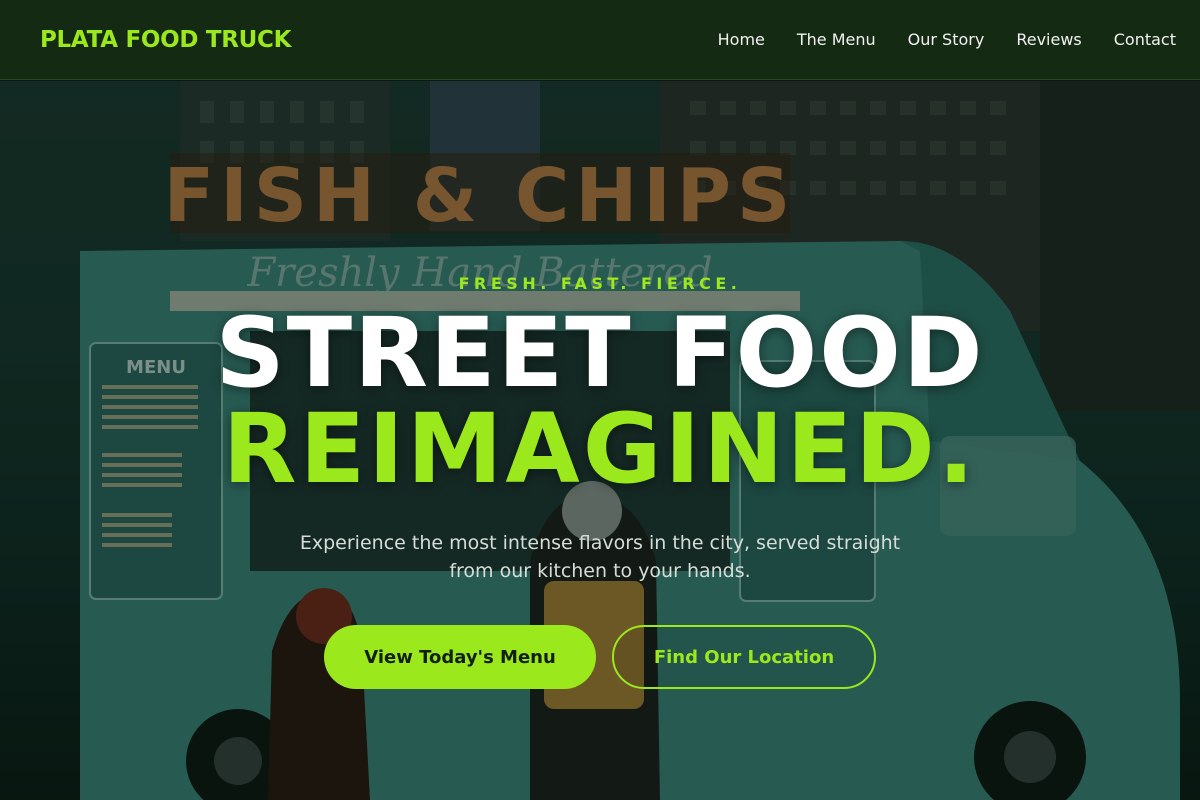  What do you see at coordinates (600, 353) in the screenshot?
I see `hero-headline-line1: STREET FOOD` at bounding box center [600, 353].